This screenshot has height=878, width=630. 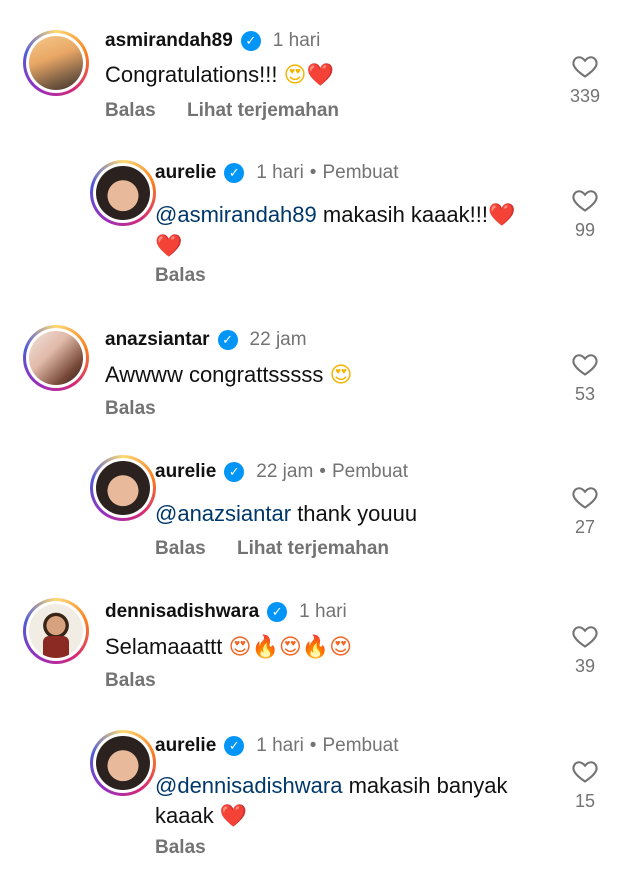 What do you see at coordinates (182, 612) in the screenshot?
I see `username: dennisadishwara` at bounding box center [182, 612].